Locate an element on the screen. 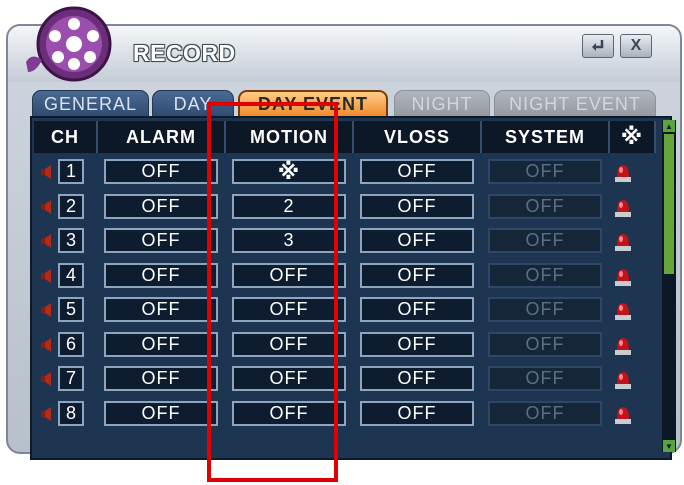 The image size is (684, 485). close-label: X is located at coordinates (636, 45).